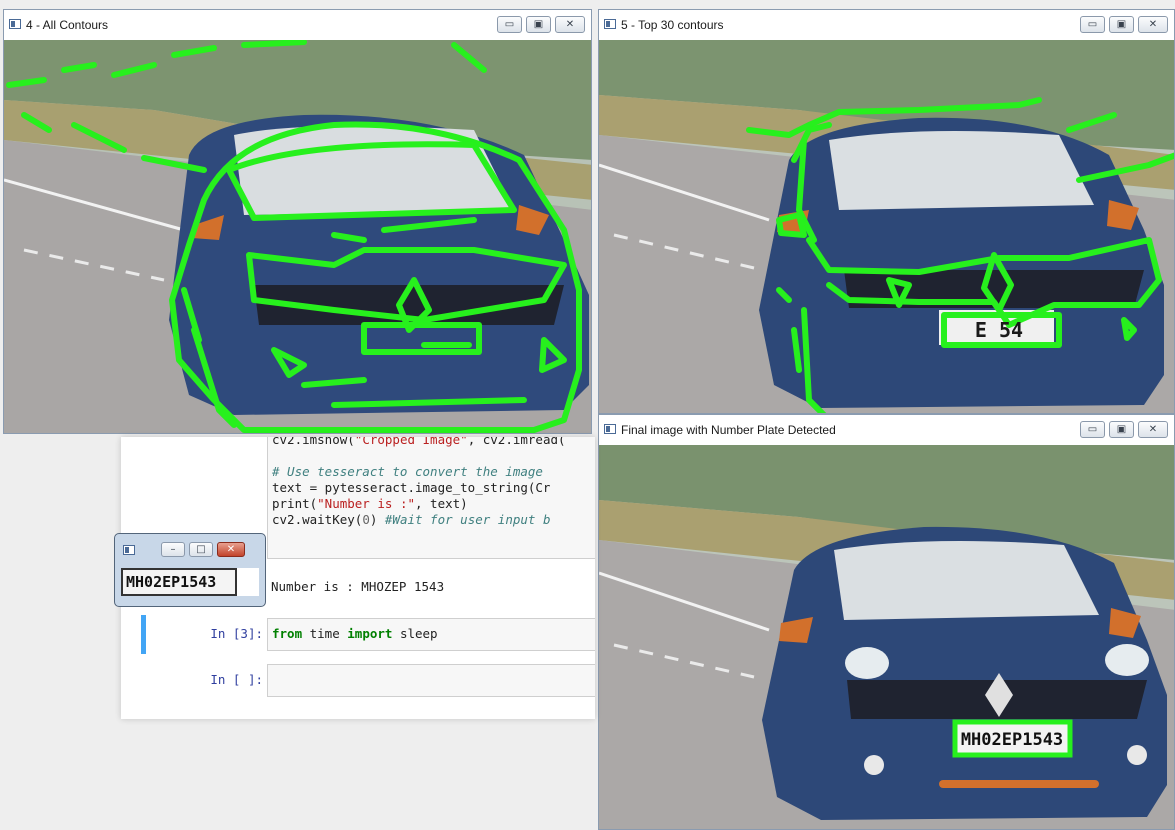 The height and width of the screenshot is (830, 1175). I want to click on cropped-plate-window: – □ ✕ MH02EP1543, so click(190, 570).